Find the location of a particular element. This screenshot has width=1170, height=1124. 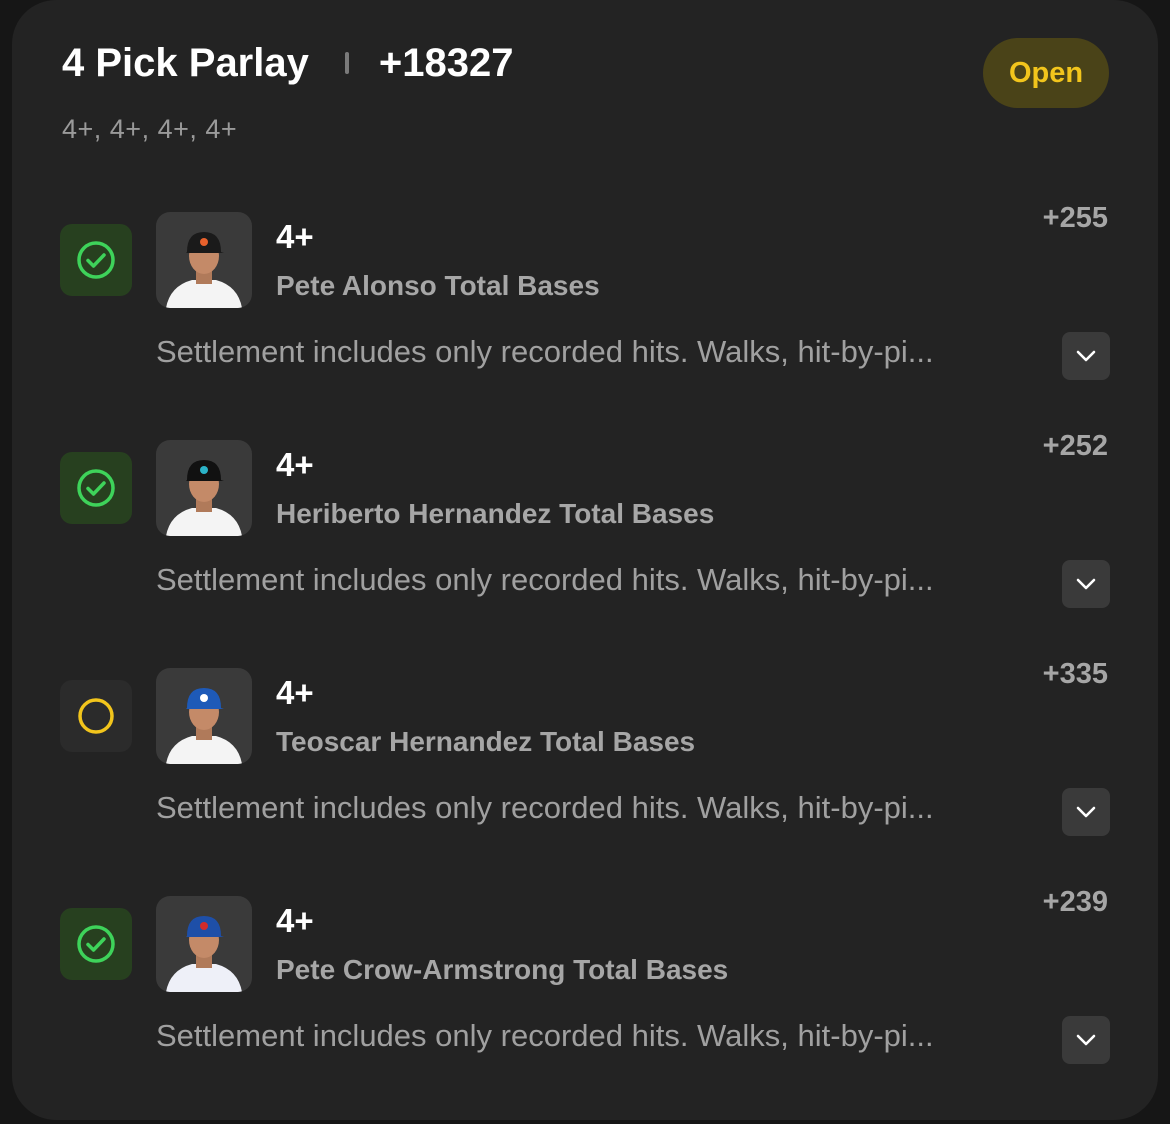

player-market: Pete Alonso Total Bases is located at coordinates (438, 285).